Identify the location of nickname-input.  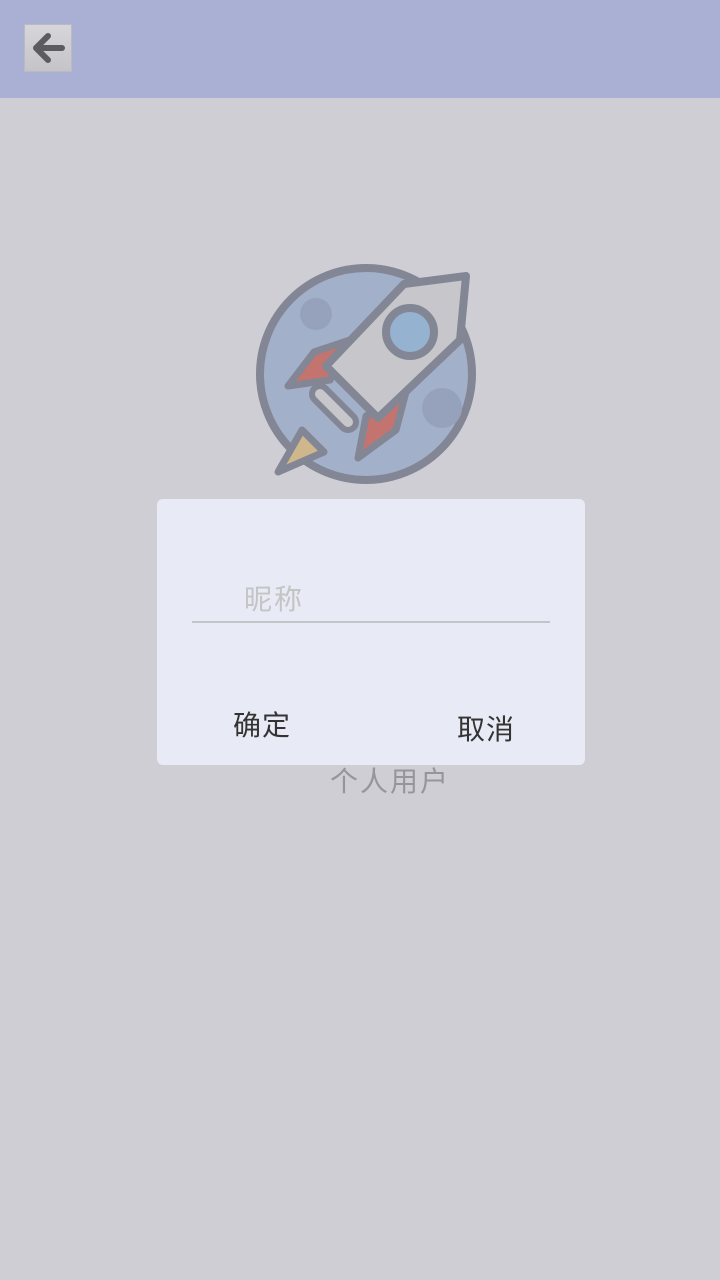
(371, 601).